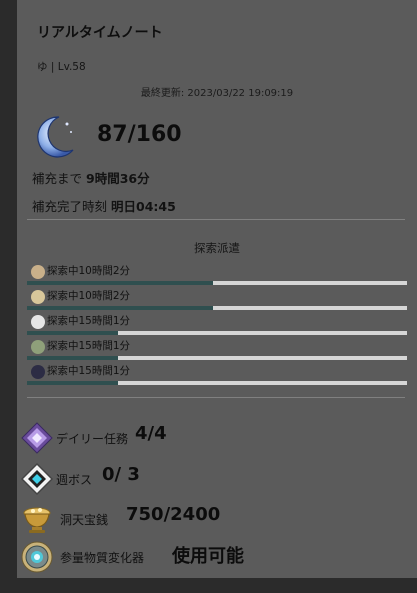 The height and width of the screenshot is (593, 417). Describe the element at coordinates (84, 520) in the screenshot. I see `realm-currency-label: 洞天宝銭` at that location.